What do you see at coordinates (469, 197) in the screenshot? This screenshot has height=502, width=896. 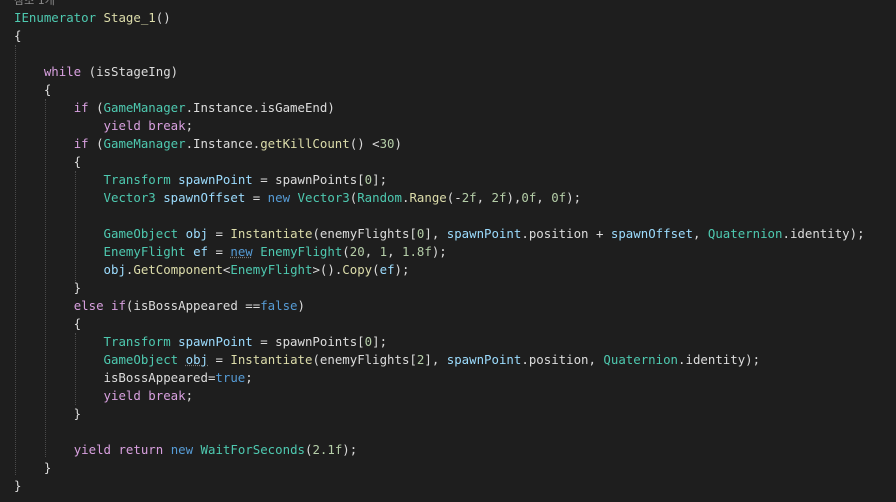 I see `code-token: 2f` at bounding box center [469, 197].